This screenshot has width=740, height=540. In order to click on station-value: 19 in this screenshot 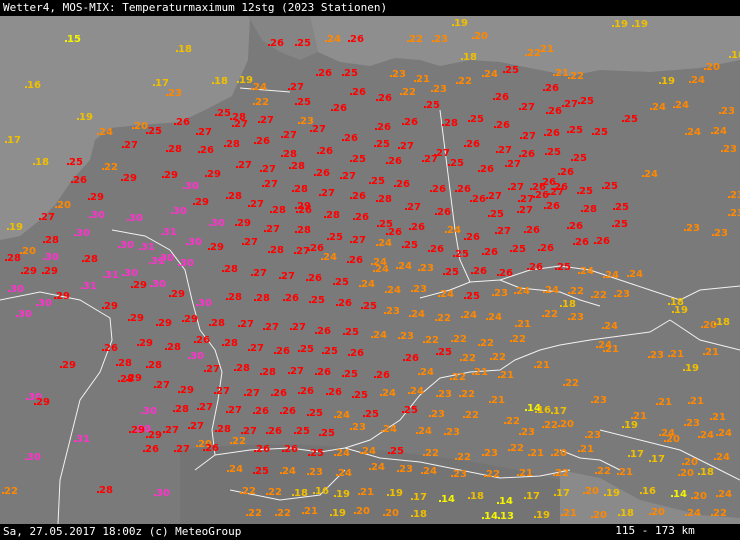, I will do `click(16, 227)`.